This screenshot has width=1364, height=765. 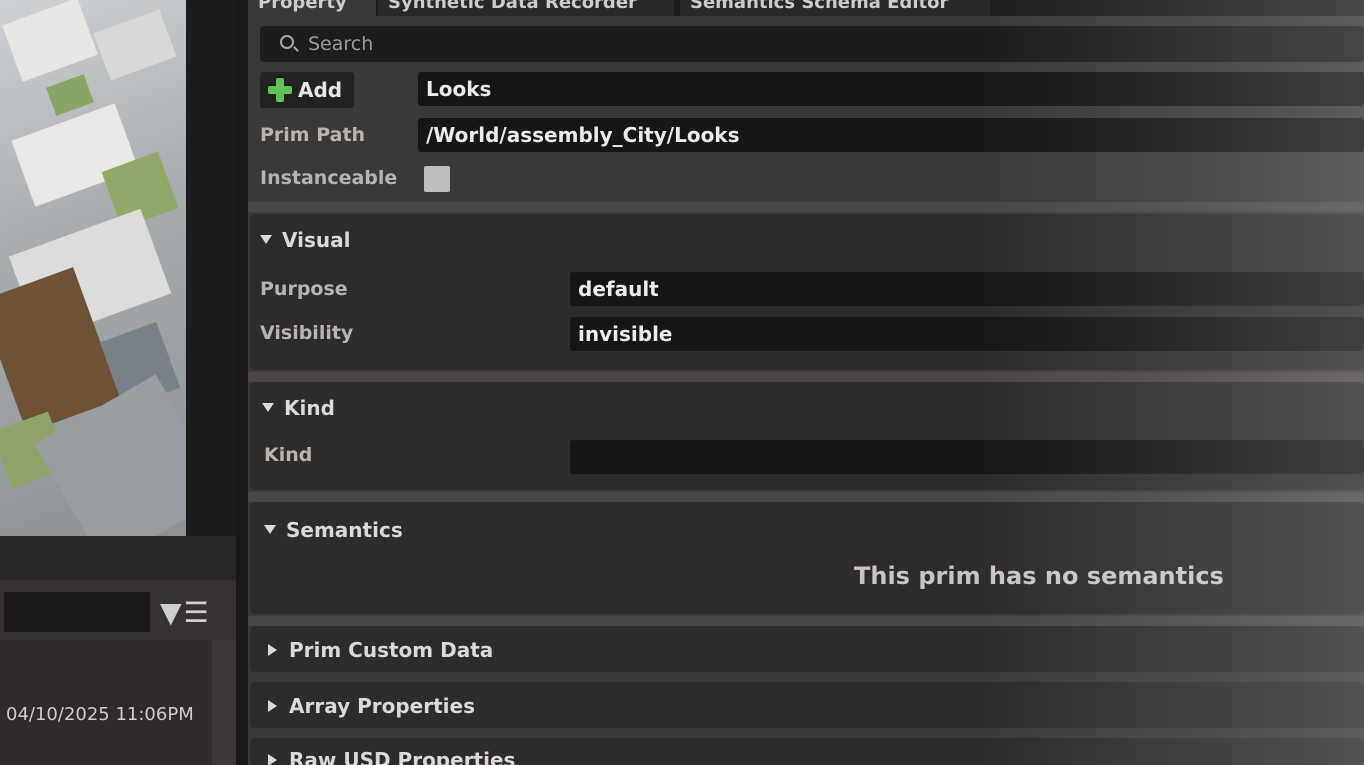 I want to click on filter-icon: ▼, so click(x=172, y=612).